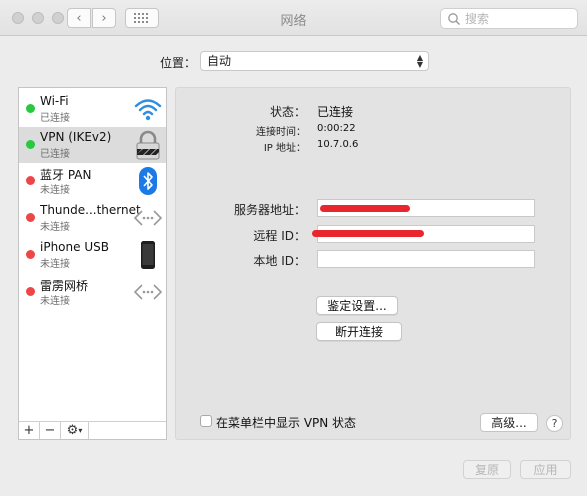  I want to click on gear-menu-button: ⚙ ▾, so click(75, 430).